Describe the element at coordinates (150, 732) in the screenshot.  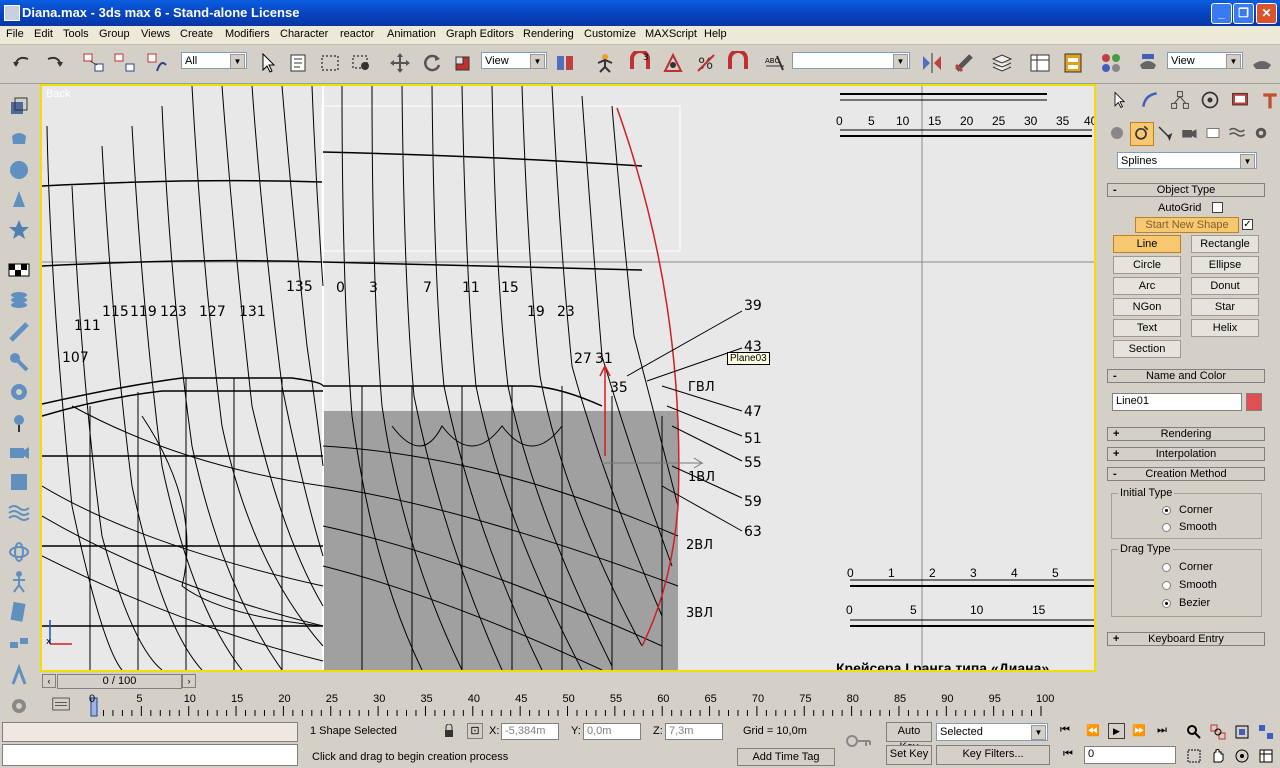
I see `maxscript-listener-pink` at that location.